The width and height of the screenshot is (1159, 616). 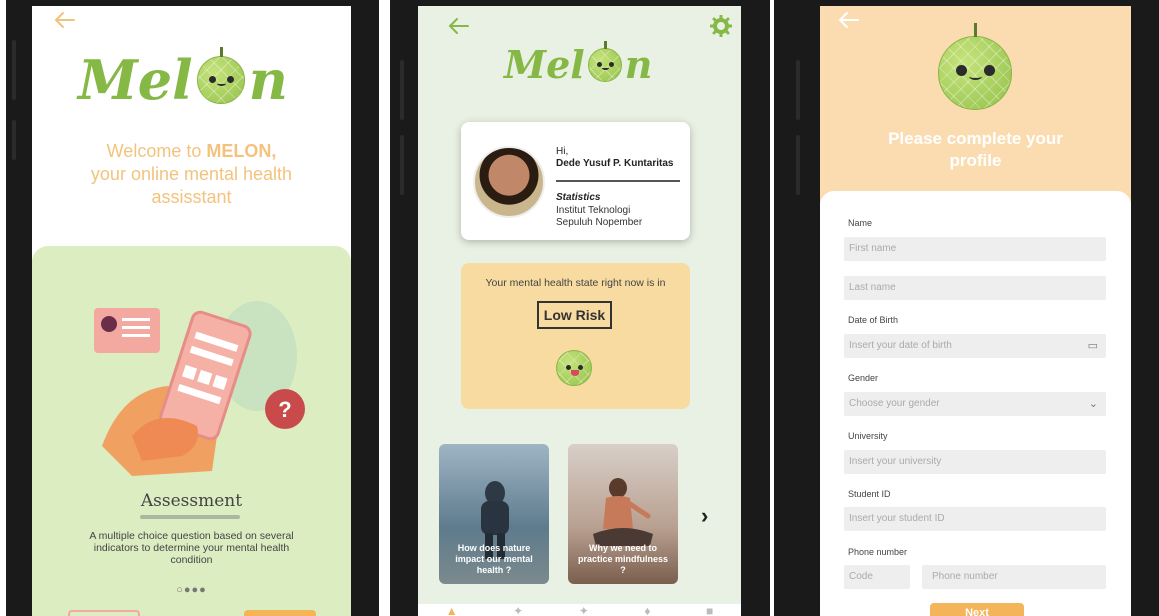 I want to click on student-id-label: Student ID, so click(x=869, y=494).